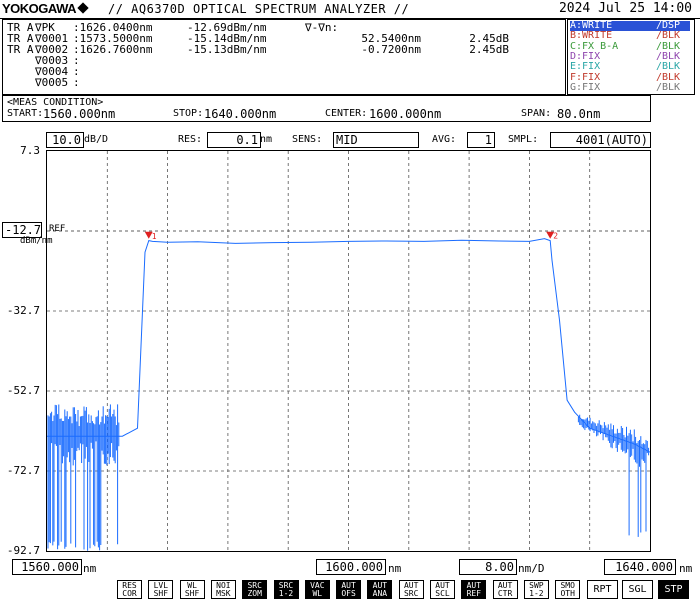 This screenshot has width=700, height=600. What do you see at coordinates (266, 139) in the screenshot?
I see `res-unit: nm` at bounding box center [266, 139].